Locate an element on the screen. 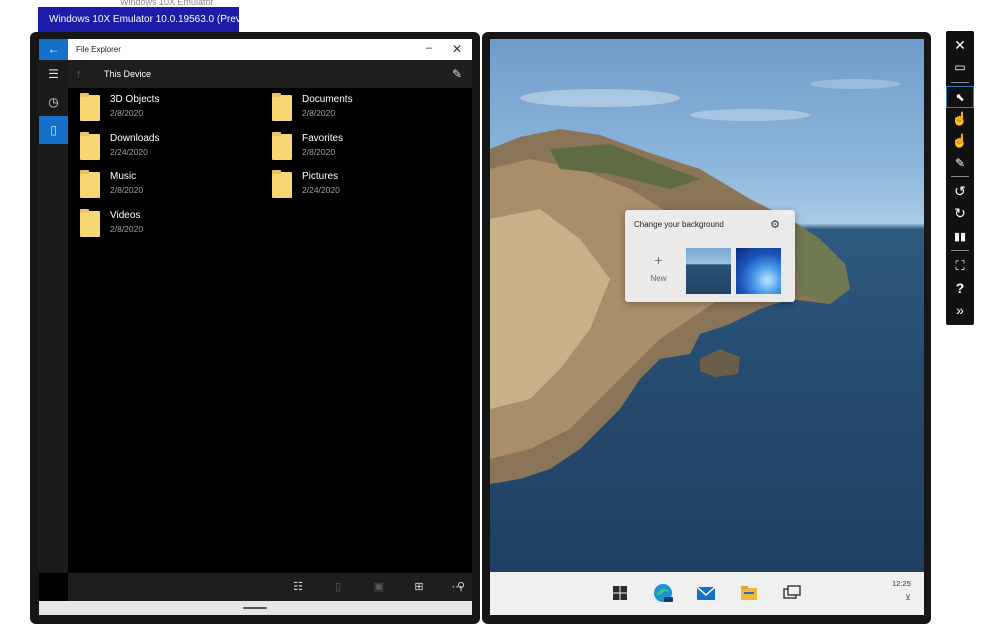 The image size is (1000, 638). expand-tools-icon: » is located at coordinates (960, 310).